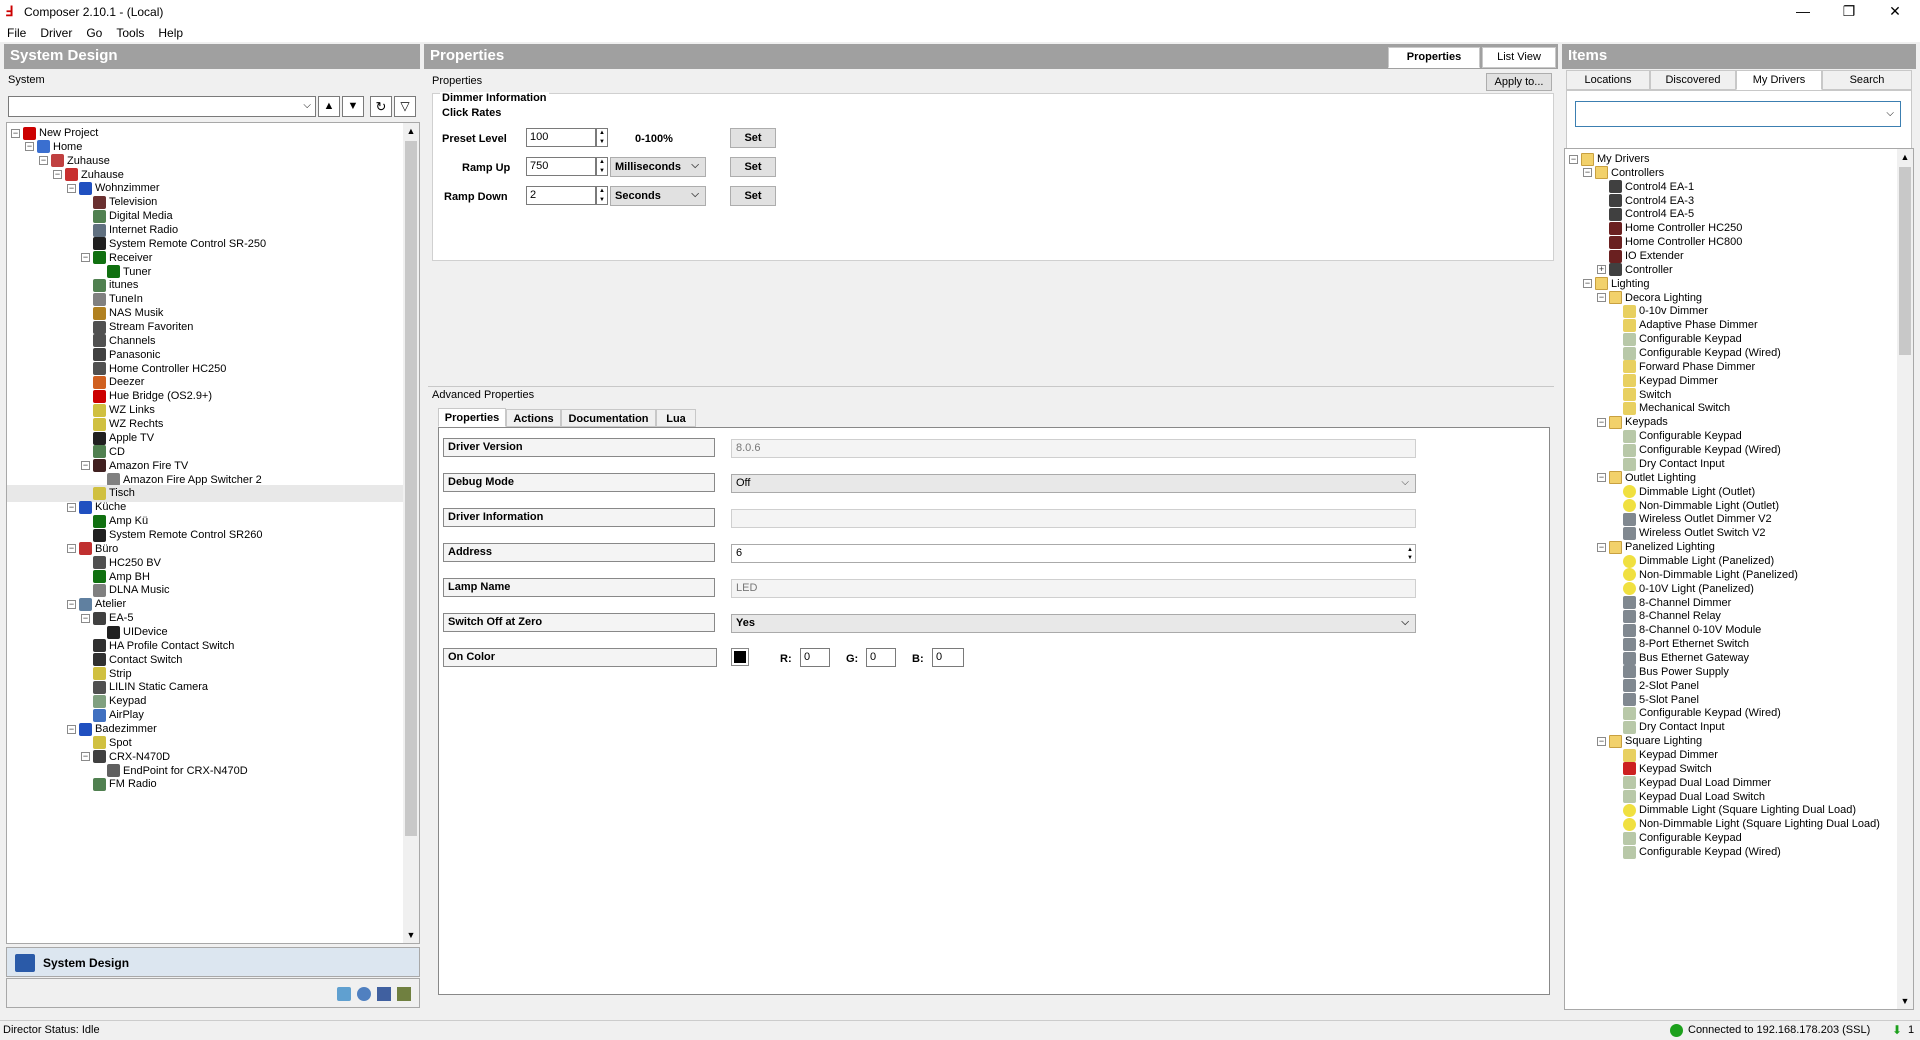 The width and height of the screenshot is (1920, 1040). I want to click on ramp-down-stepper: ▲ ▼, so click(602, 195).